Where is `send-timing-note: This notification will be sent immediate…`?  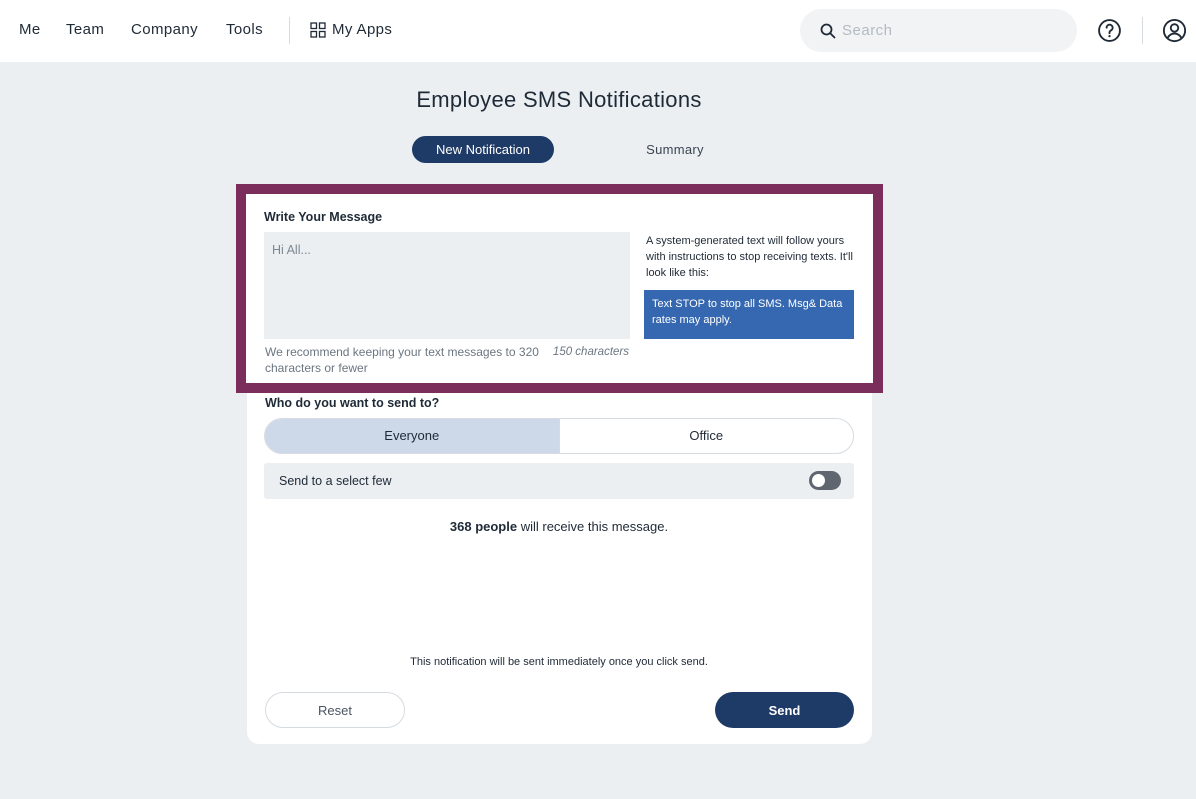 send-timing-note: This notification will be sent immediate… is located at coordinates (559, 662).